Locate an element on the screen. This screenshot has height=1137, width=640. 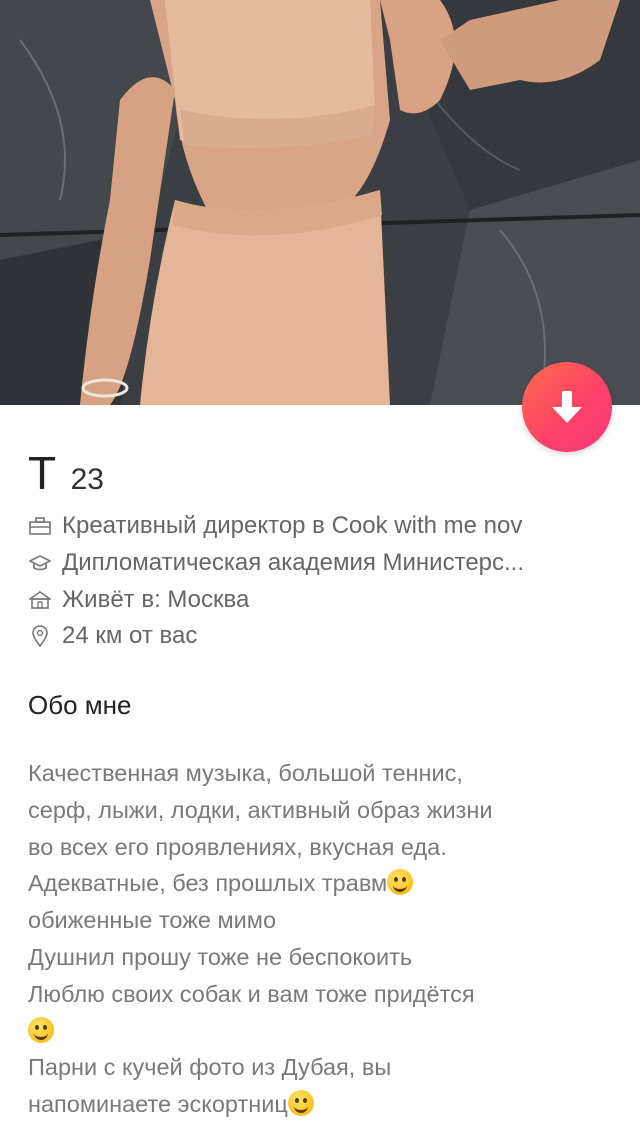
about-line: Душнил прошу тоже не беспокоить is located at coordinates (220, 956).